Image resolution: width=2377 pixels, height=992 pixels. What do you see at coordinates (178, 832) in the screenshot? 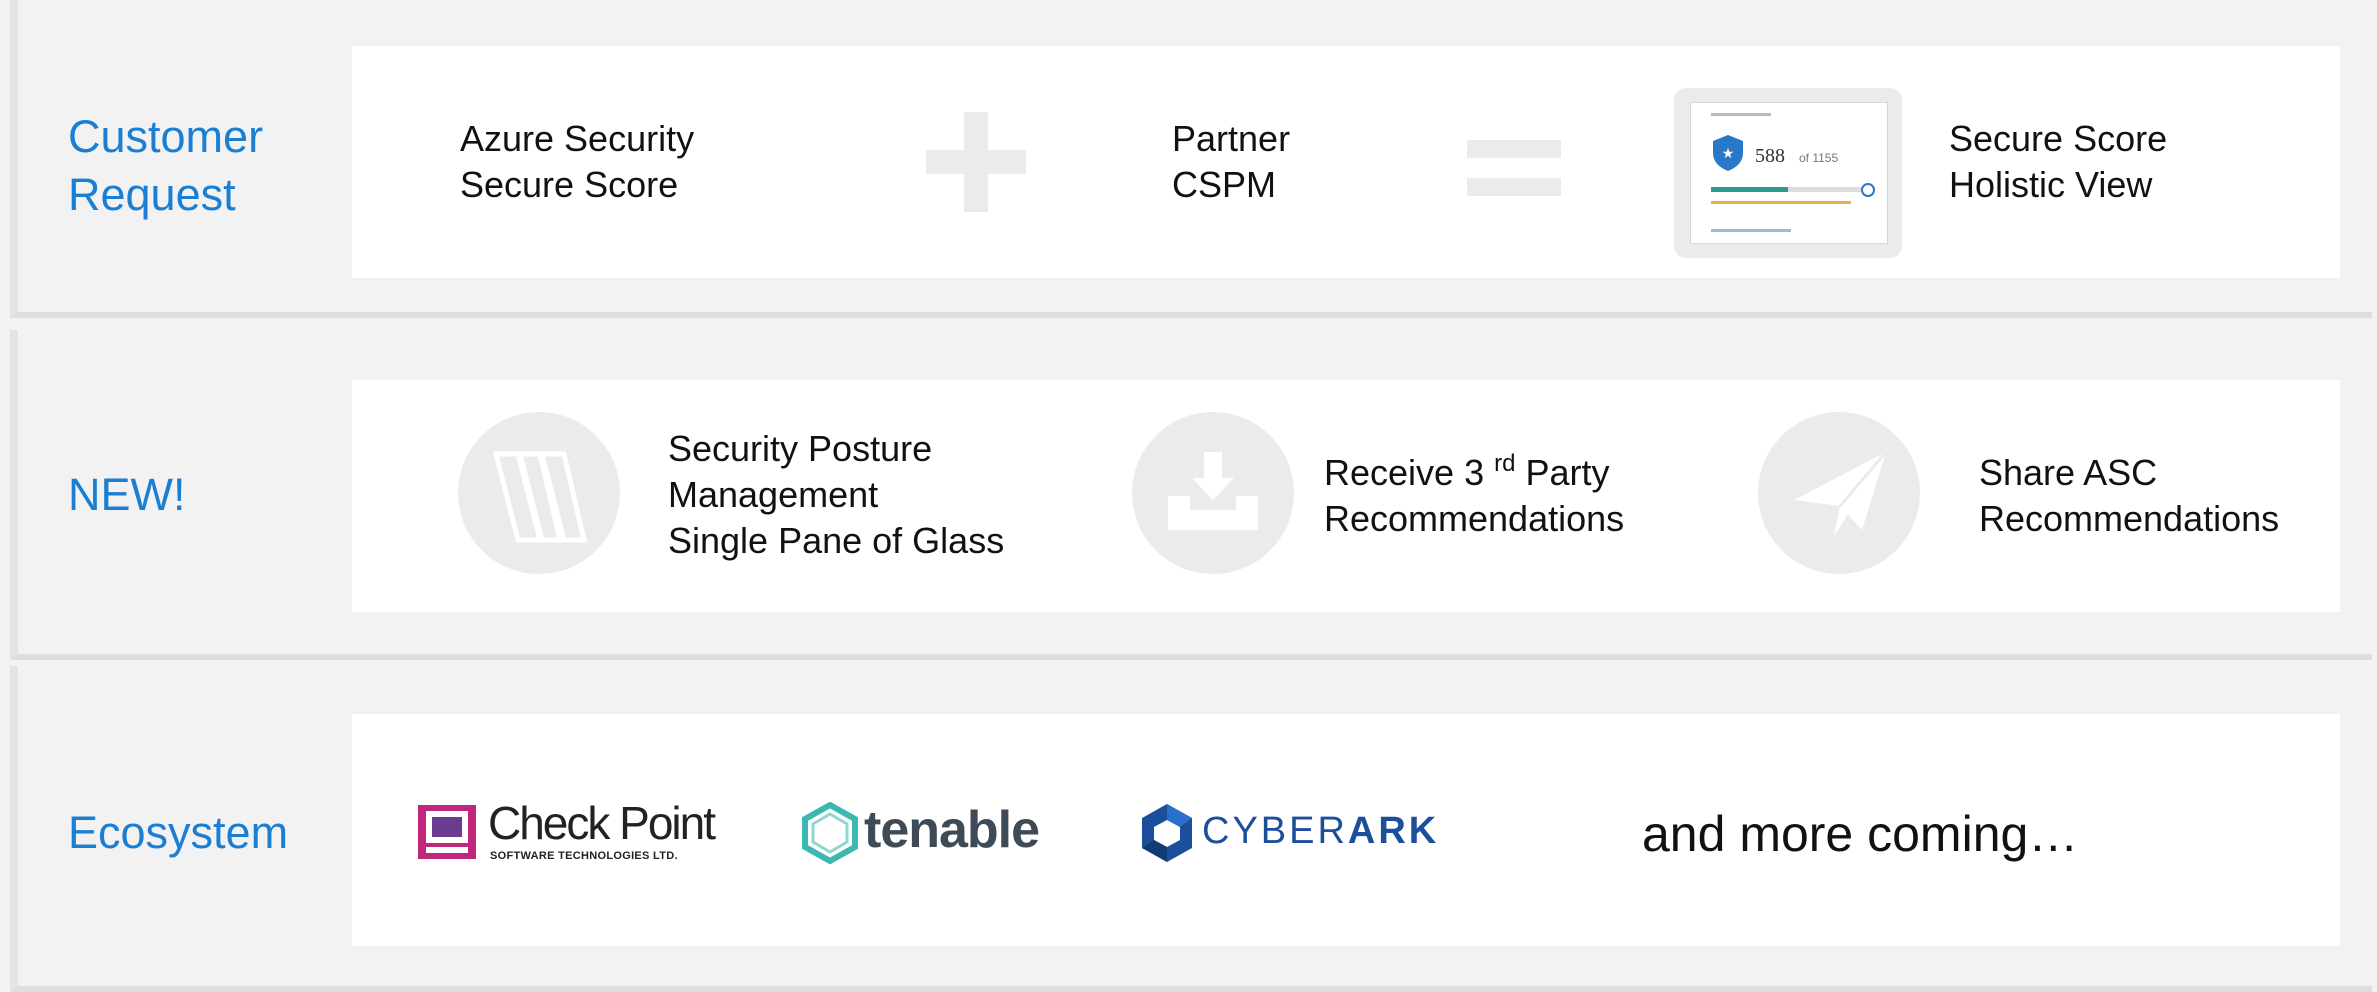
I see `row-label-ecosystem: Ecosystem` at bounding box center [178, 832].